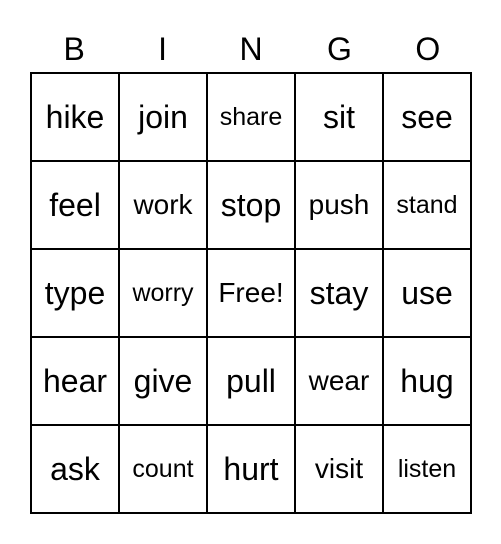  What do you see at coordinates (163, 117) in the screenshot?
I see `bingo-cell: join` at bounding box center [163, 117].